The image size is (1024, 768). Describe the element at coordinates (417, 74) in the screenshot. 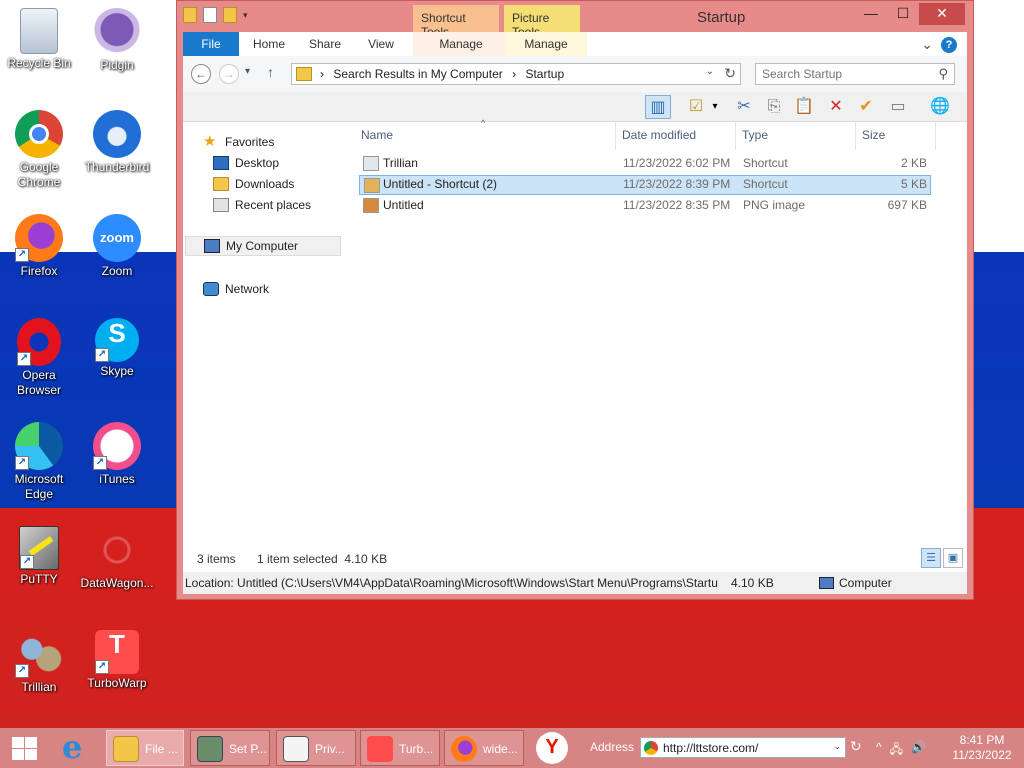

I see `breadcrumb-item: Search Results in My Computer` at that location.